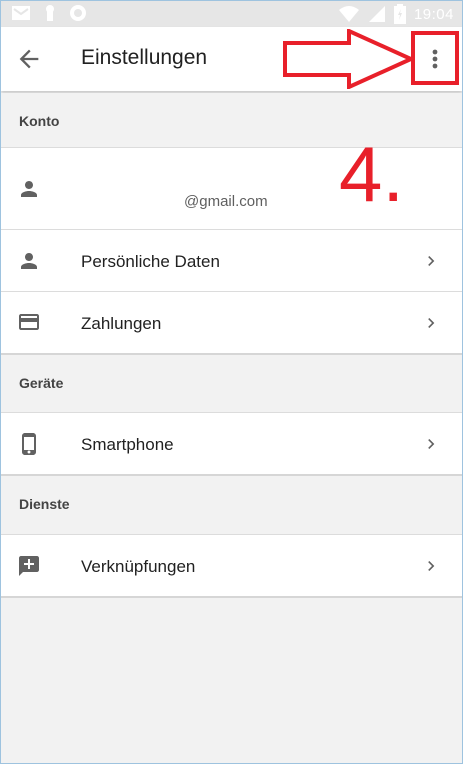 The image size is (463, 764). What do you see at coordinates (29, 322) in the screenshot?
I see `credit-card-icon` at bounding box center [29, 322].